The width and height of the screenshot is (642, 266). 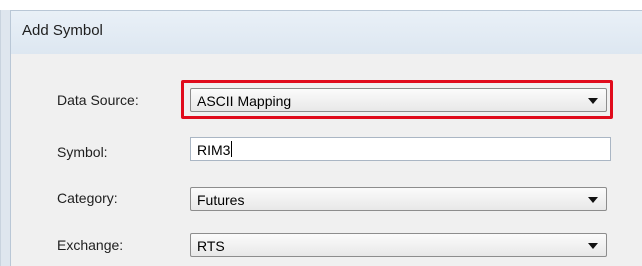 What do you see at coordinates (397, 99) in the screenshot?
I see `data-source-highlight-box` at bounding box center [397, 99].